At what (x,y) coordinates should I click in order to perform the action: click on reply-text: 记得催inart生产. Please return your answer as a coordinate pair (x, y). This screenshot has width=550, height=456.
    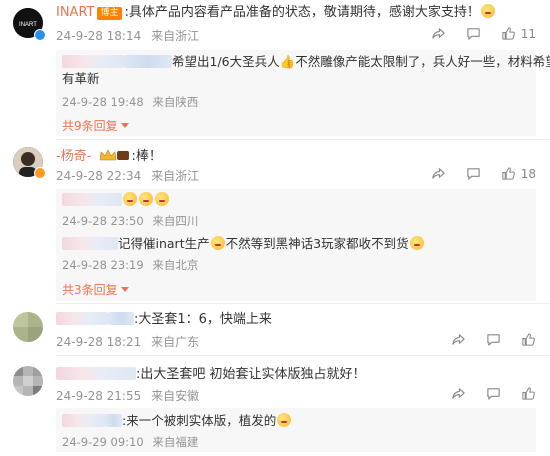
    Looking at the image, I should click on (164, 243).